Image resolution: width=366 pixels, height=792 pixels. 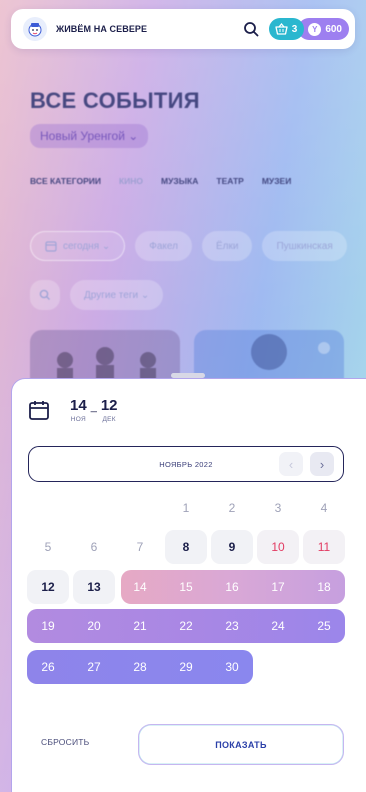 What do you see at coordinates (94, 587) in the screenshot?
I see `calendar-day: 13` at bounding box center [94, 587].